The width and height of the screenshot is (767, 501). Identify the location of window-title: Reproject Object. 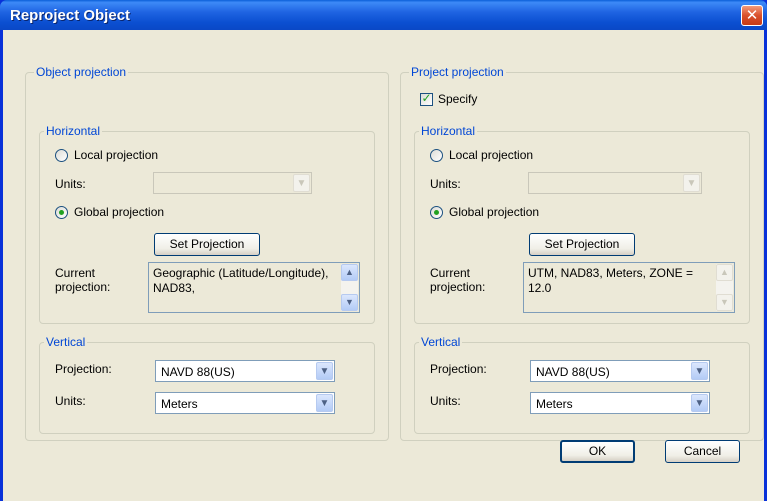
(70, 15).